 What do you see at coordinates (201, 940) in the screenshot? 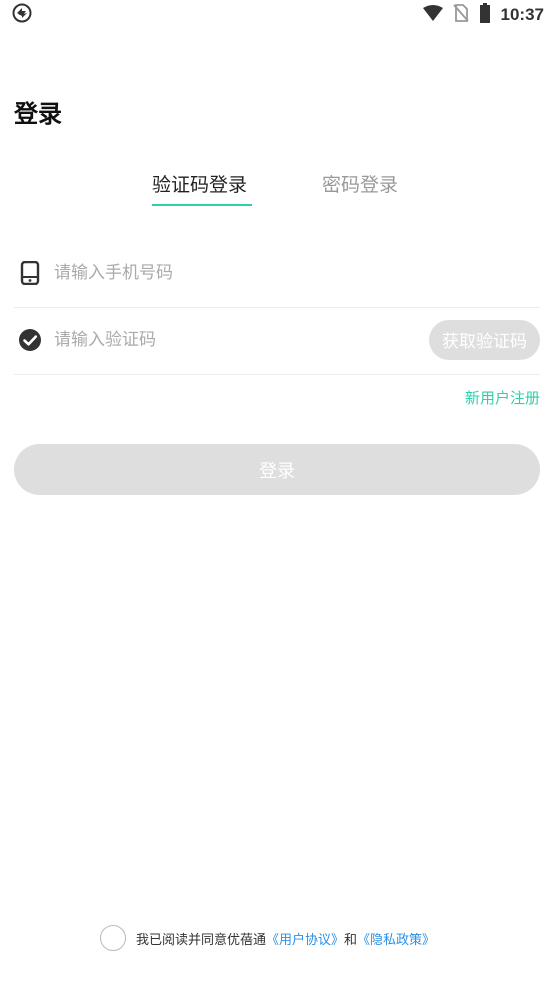
I see `agreement-prefix: 我已阅读并同意优蓓通` at bounding box center [201, 940].